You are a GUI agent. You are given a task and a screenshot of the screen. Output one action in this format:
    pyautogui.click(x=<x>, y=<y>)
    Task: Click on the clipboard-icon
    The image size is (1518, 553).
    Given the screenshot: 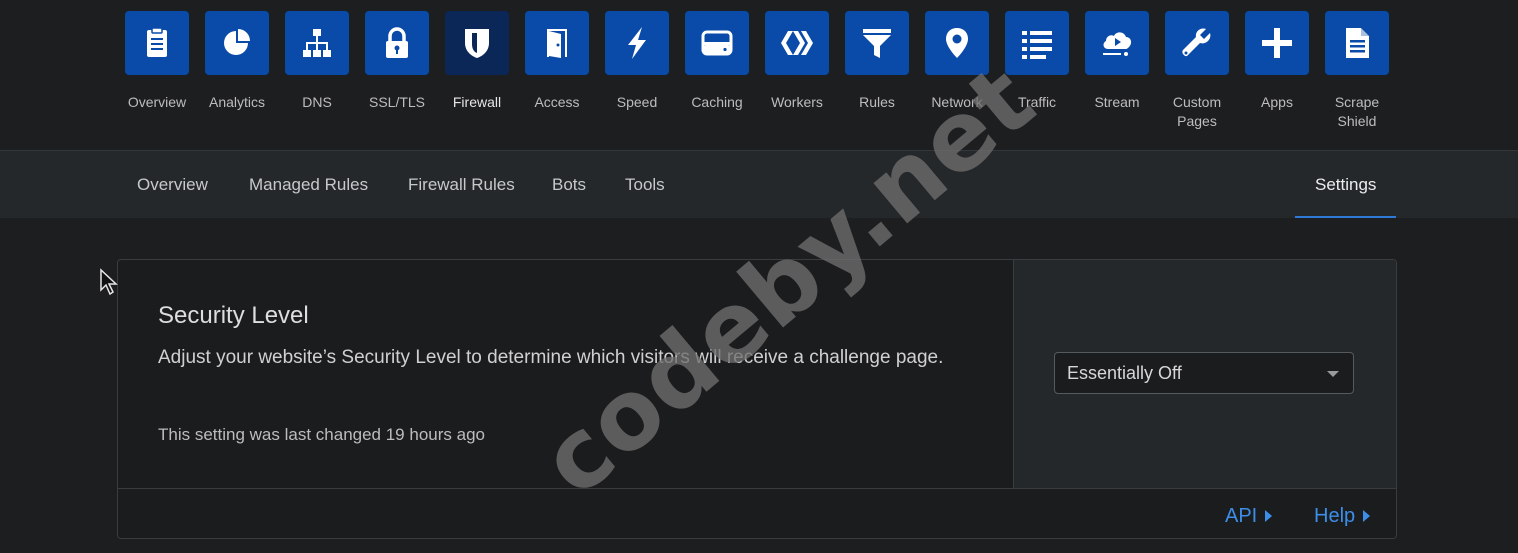 What is the action you would take?
    pyautogui.click(x=157, y=42)
    